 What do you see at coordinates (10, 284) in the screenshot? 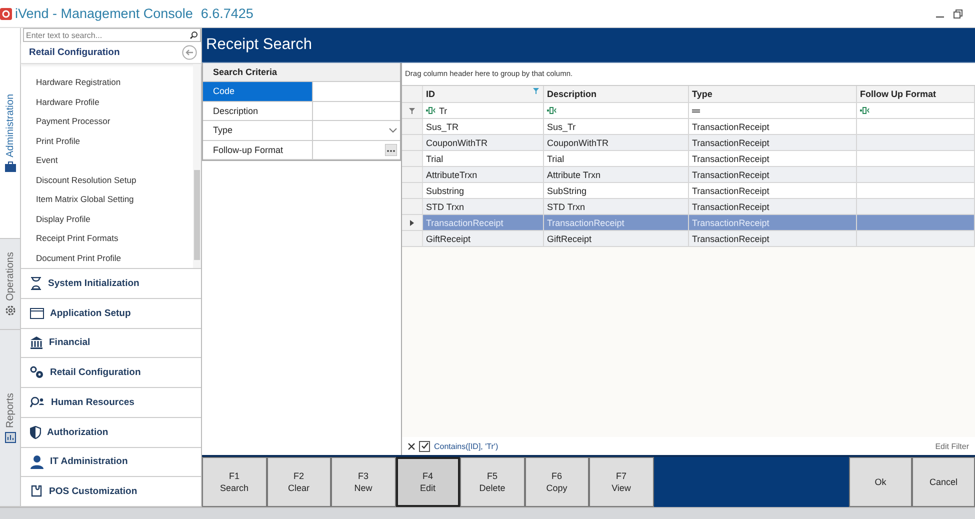
I see `side-tab: Operations` at bounding box center [10, 284].